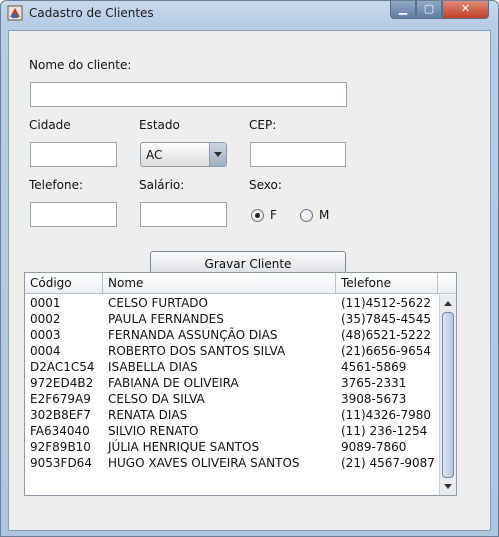 The width and height of the screenshot is (499, 537). Describe the element at coordinates (62, 367) in the screenshot. I see `cell-codigo: D2AC1C54` at that location.